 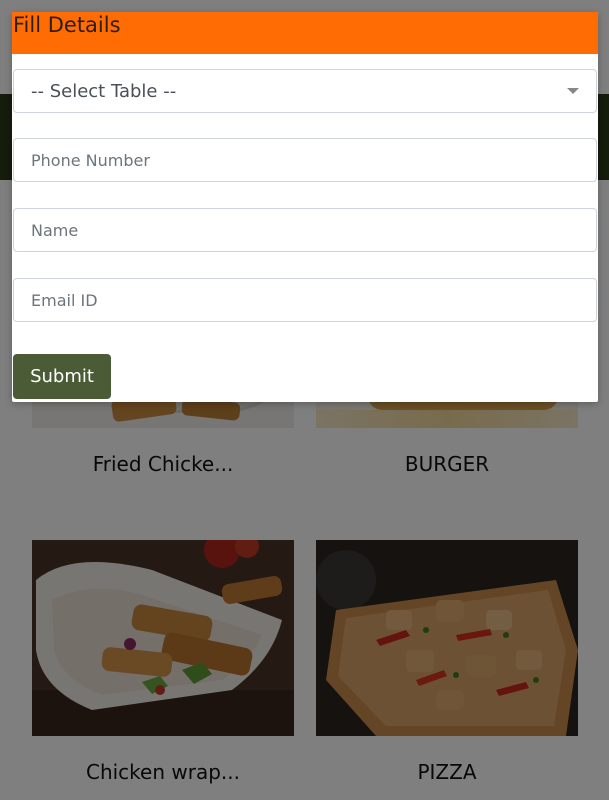 What do you see at coordinates (104, 91) in the screenshot?
I see `table-select-value: -- Select Table --` at bounding box center [104, 91].